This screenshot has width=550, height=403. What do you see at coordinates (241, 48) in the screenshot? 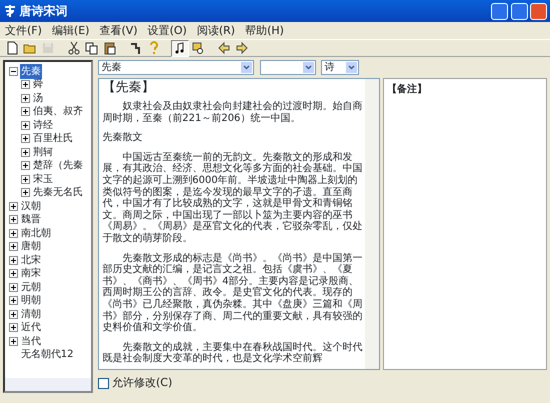
I see `right-arrow-icon` at bounding box center [241, 48].